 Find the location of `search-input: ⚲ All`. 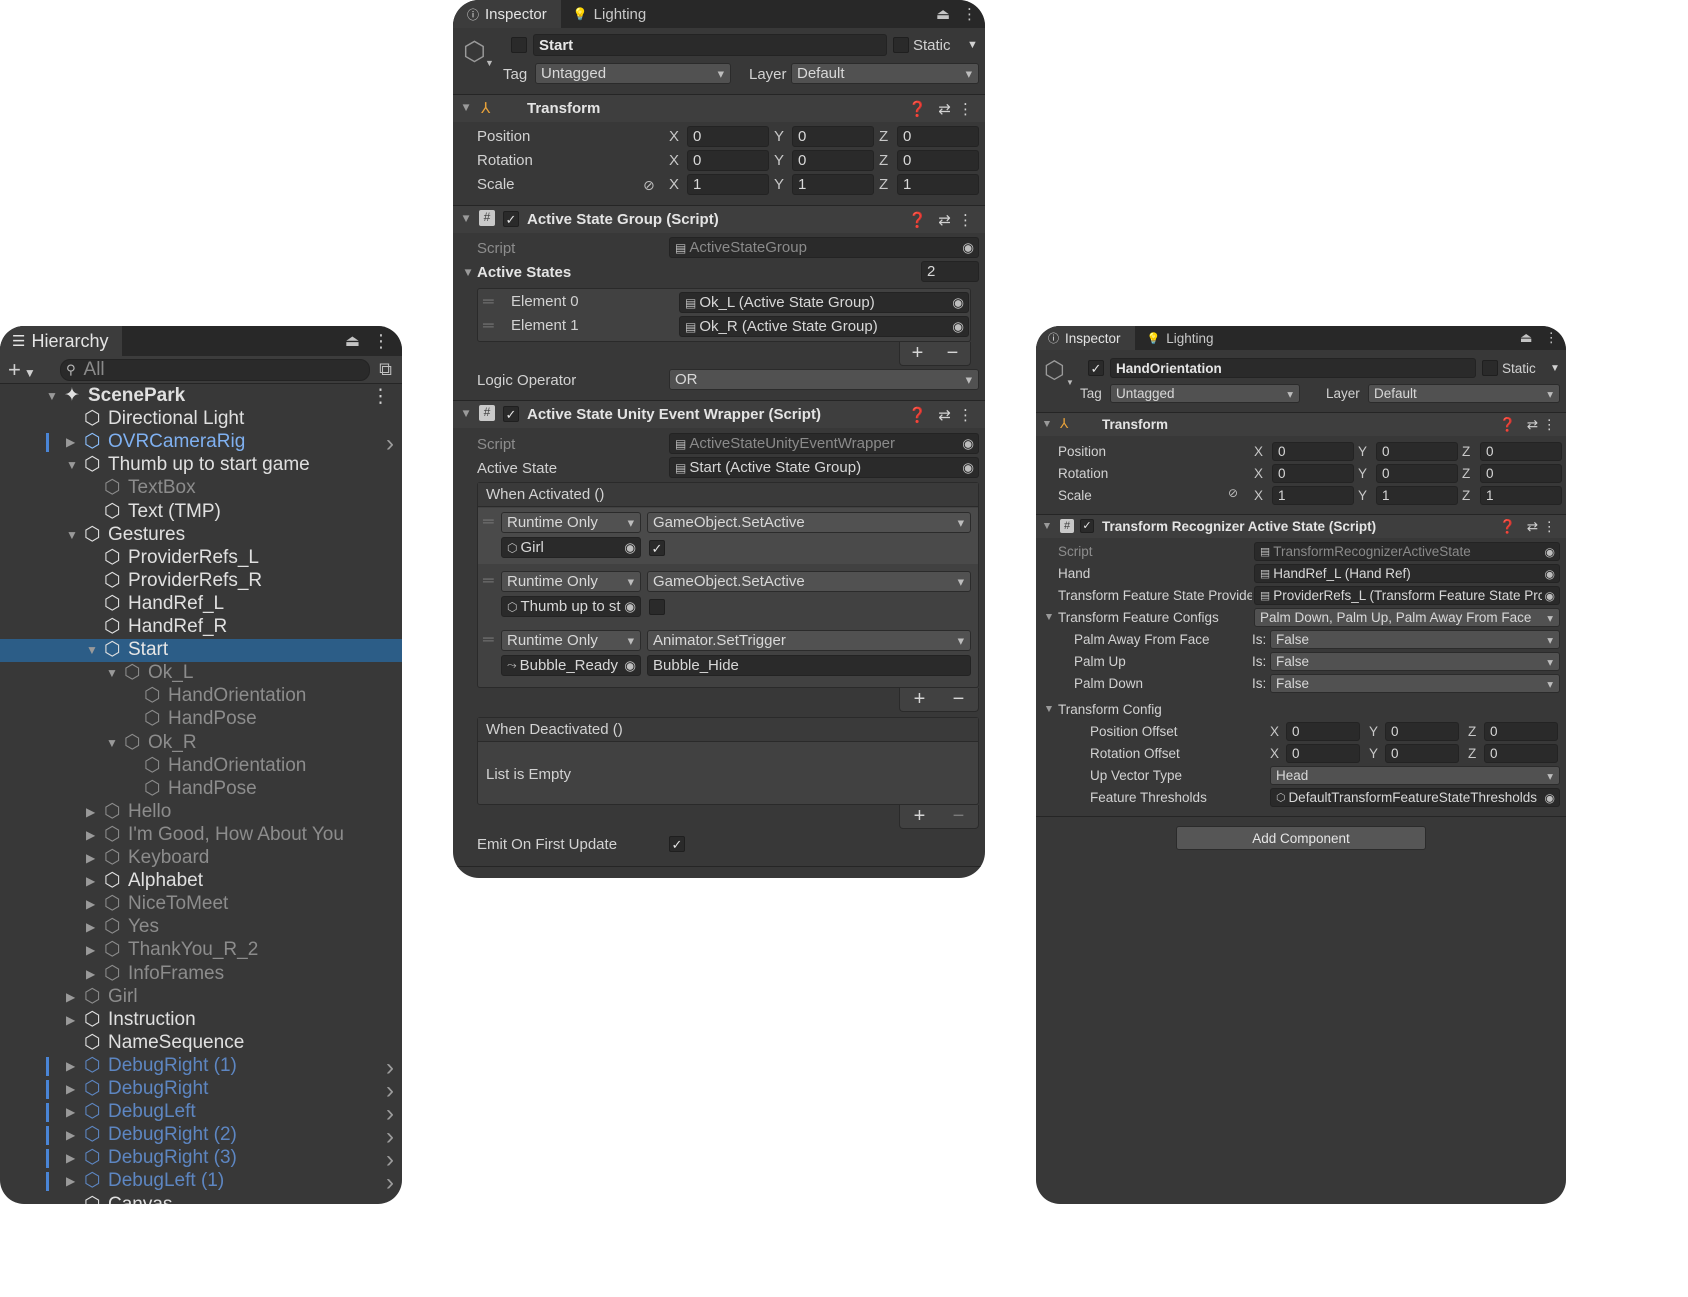

search-input: ⚲ All is located at coordinates (215, 370).